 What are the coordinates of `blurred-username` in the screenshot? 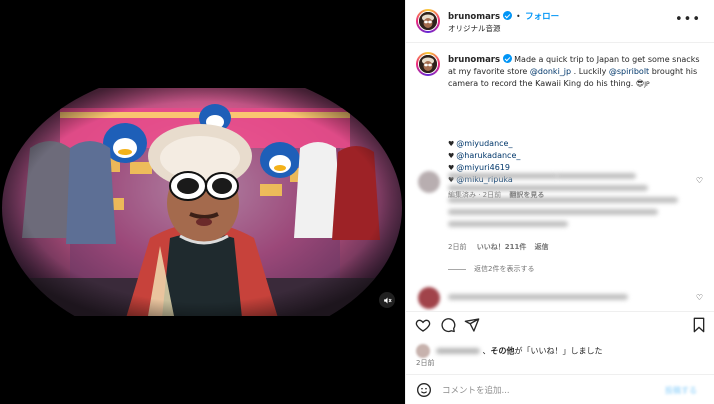 It's located at (457, 351).